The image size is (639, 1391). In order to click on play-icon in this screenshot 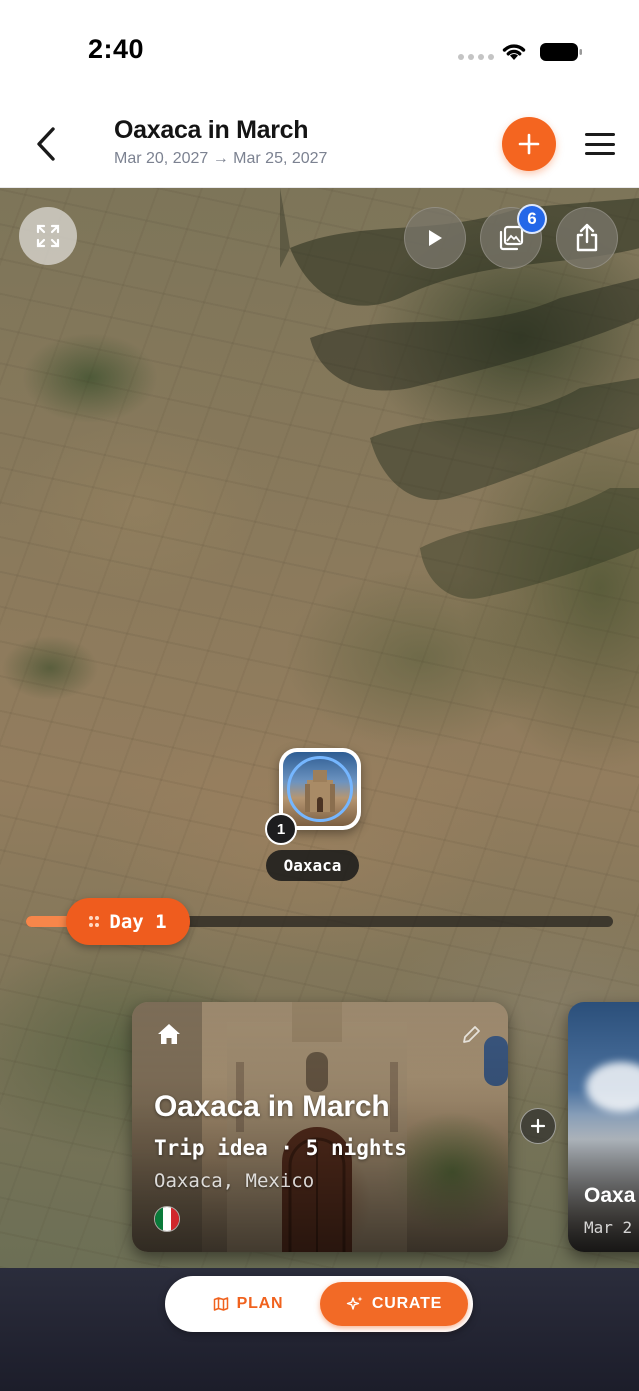, I will do `click(435, 238)`.